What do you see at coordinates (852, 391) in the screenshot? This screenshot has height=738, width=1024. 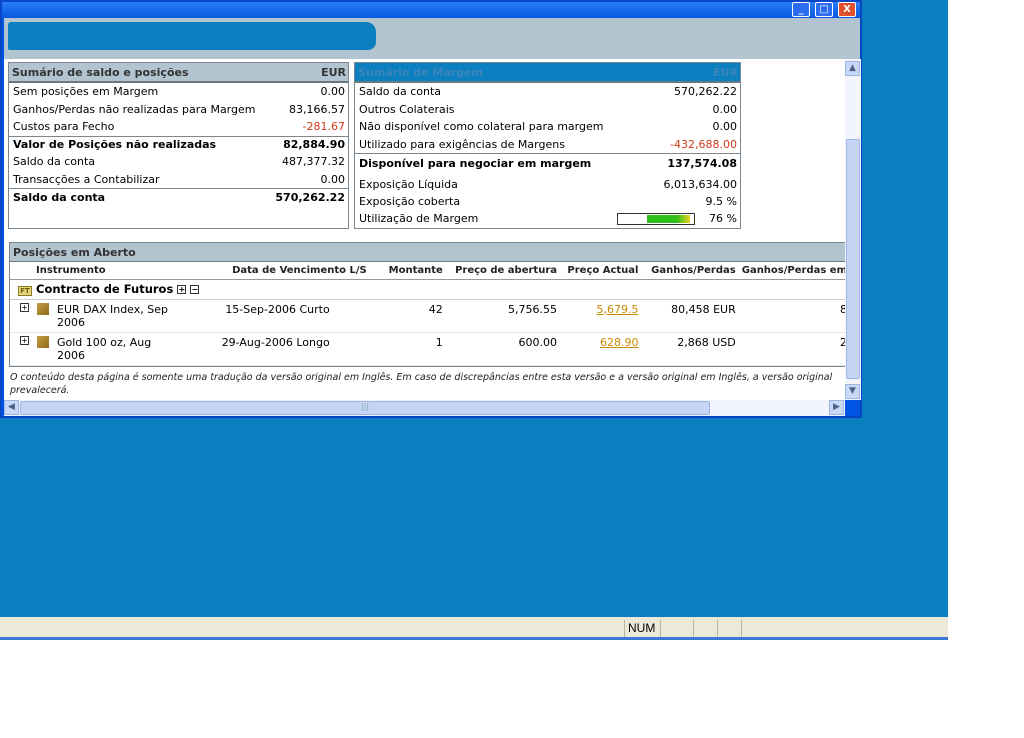 I see `scroll-down-icon: ▼` at bounding box center [852, 391].